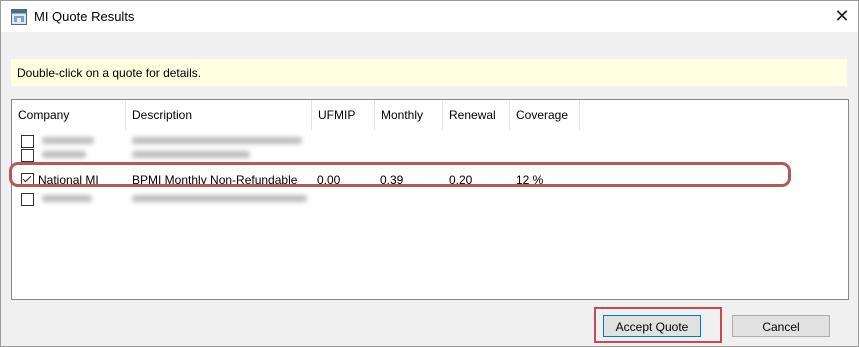  I want to click on instruction-text: Double-click on a quote for details., so click(109, 73).